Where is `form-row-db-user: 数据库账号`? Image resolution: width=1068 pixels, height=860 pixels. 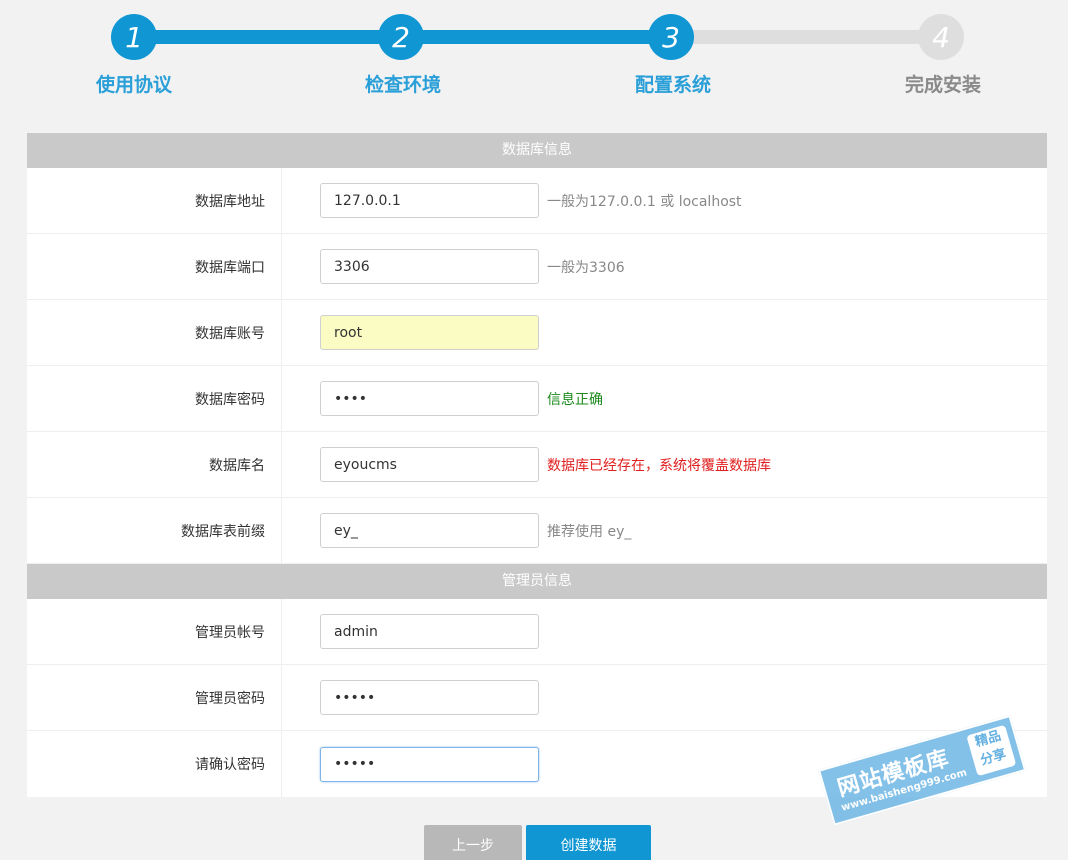
form-row-db-user: 数据库账号 is located at coordinates (537, 333).